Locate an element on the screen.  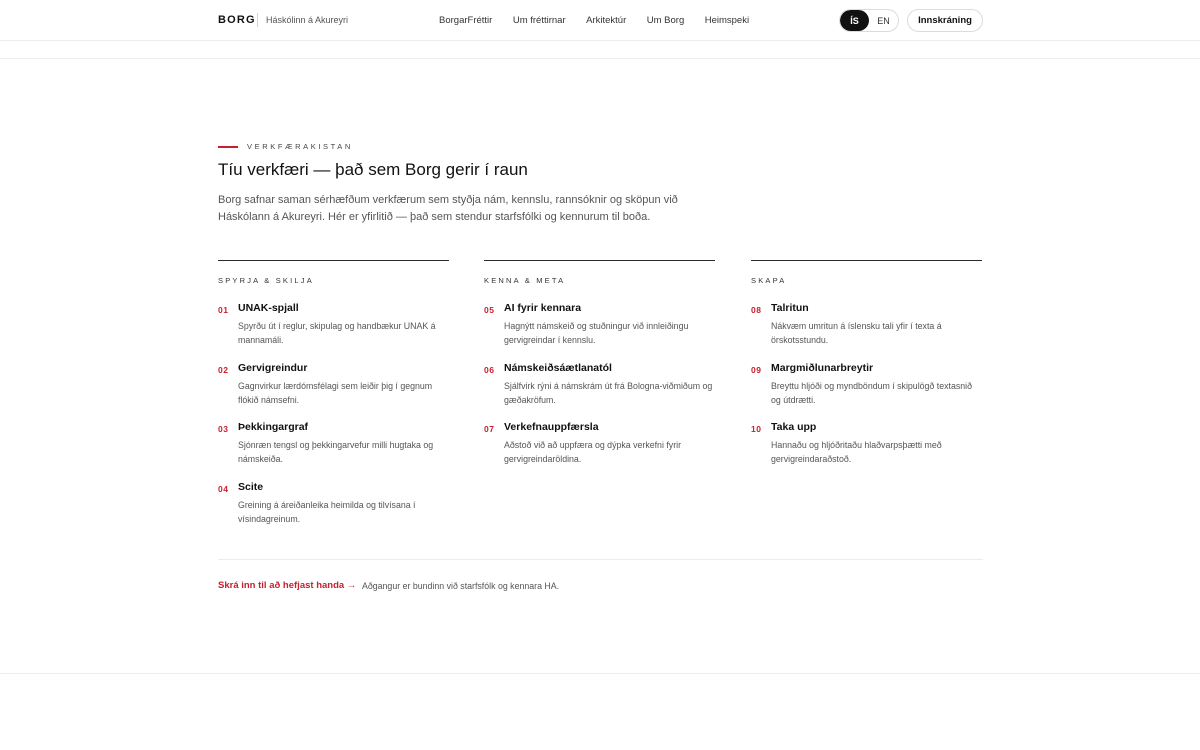
language-toggle: ÍS EN is located at coordinates (869, 20).